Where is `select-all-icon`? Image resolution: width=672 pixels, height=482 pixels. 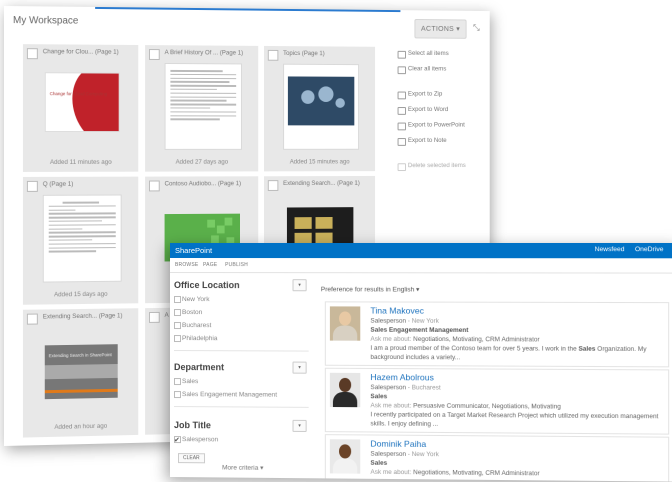
select-all-icon is located at coordinates (402, 55).